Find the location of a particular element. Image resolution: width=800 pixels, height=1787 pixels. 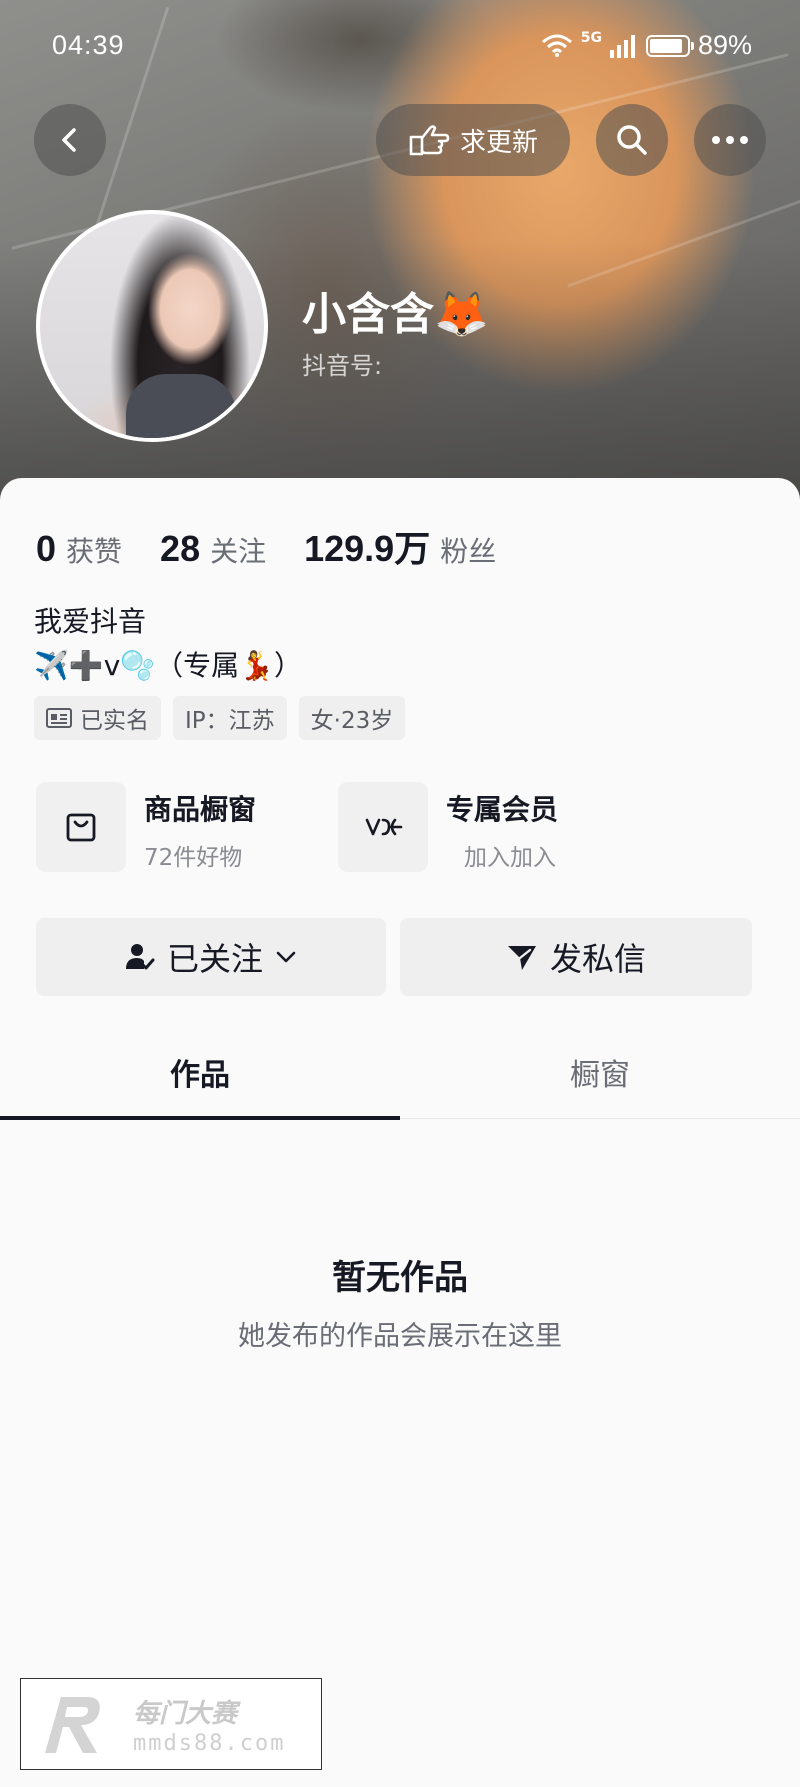

status-time: 04:39 is located at coordinates (88, 45).